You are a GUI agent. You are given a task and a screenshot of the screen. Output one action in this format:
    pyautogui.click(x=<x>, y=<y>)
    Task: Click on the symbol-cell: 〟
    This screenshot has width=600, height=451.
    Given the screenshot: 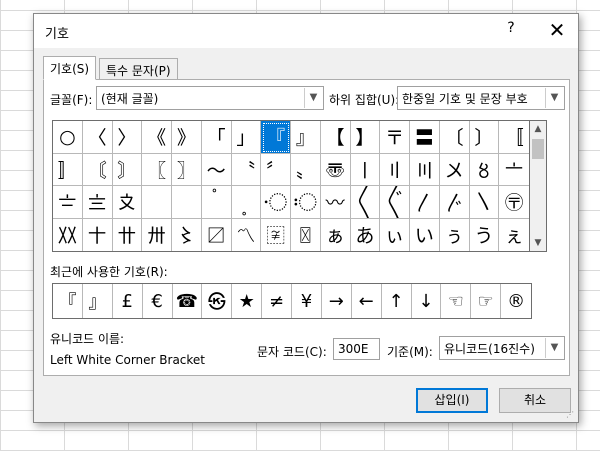 What is the action you would take?
    pyautogui.click(x=306, y=169)
    